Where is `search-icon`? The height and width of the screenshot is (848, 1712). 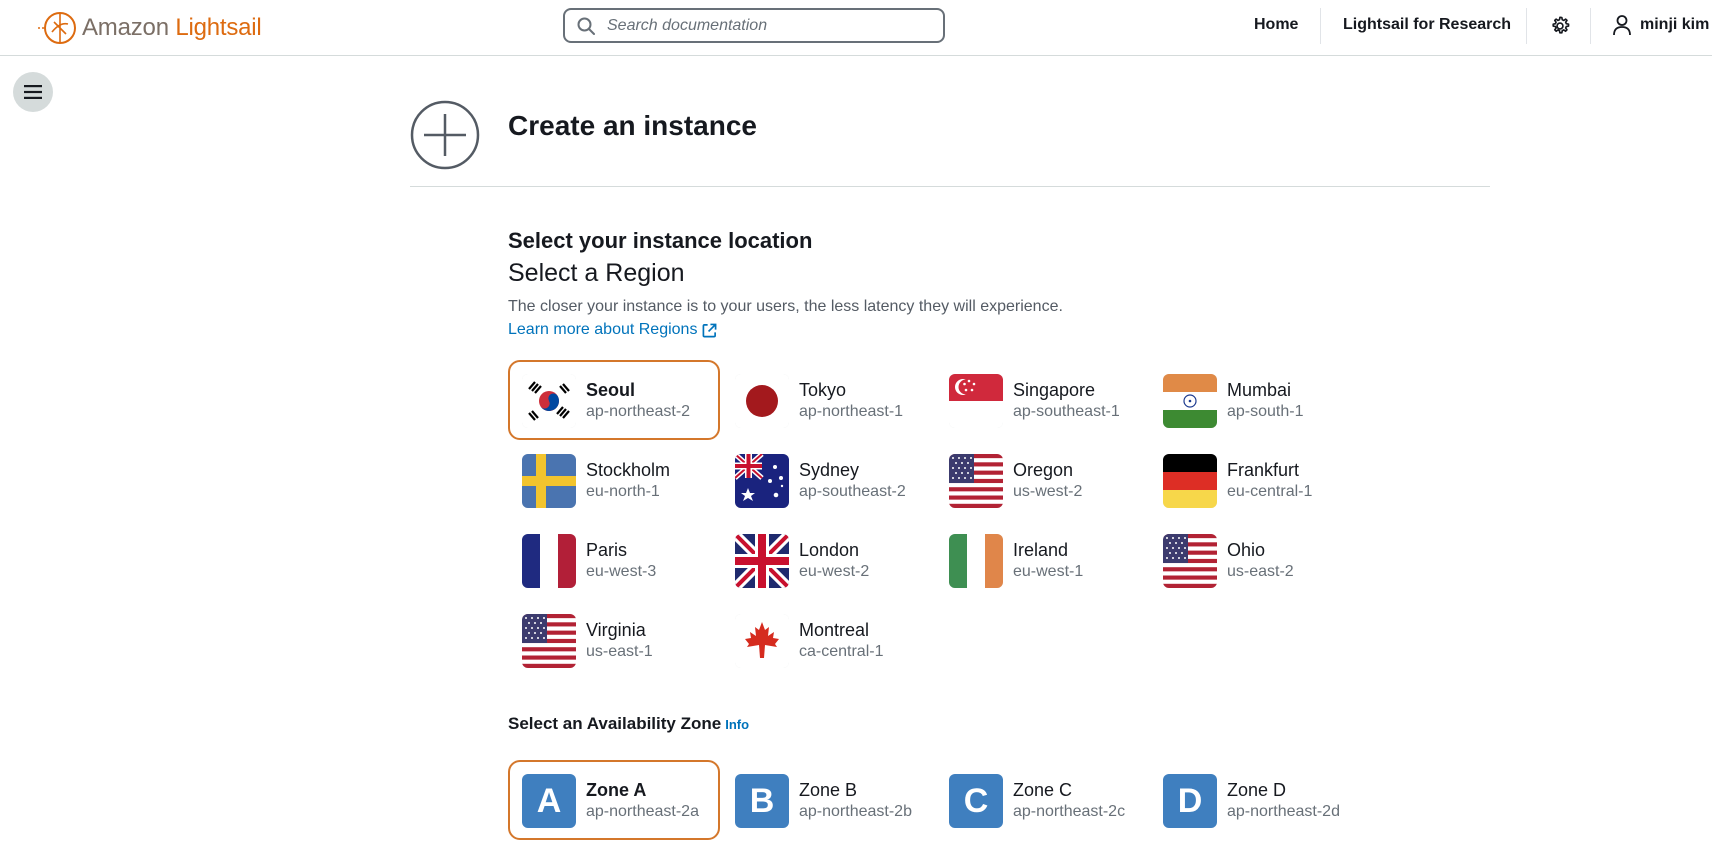 search-icon is located at coordinates (586, 26).